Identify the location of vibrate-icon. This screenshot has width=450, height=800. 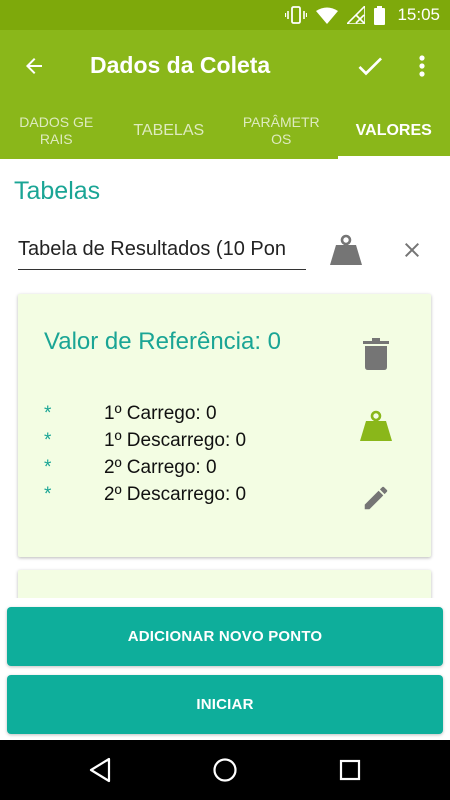
(296, 15).